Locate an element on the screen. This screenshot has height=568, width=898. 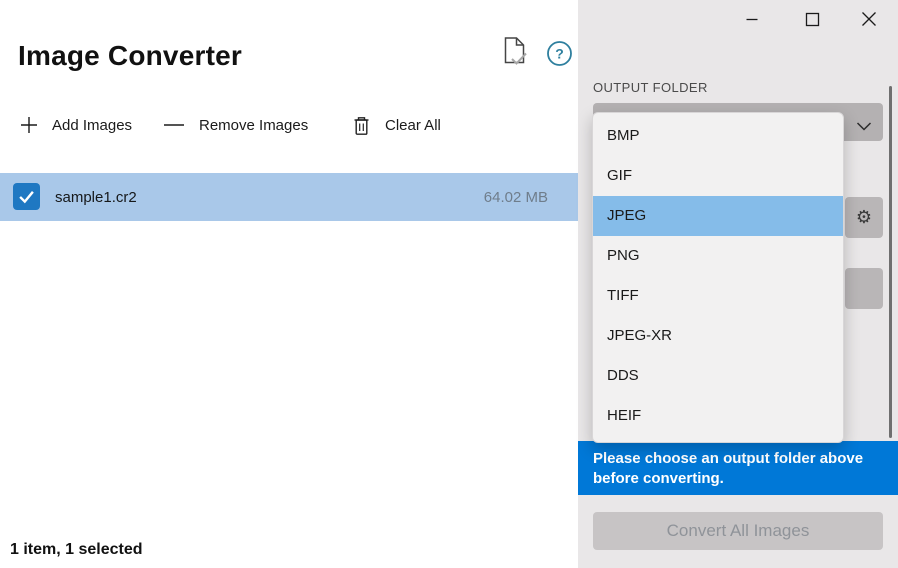
gear-icon: ⚙ is located at coordinates (864, 217).